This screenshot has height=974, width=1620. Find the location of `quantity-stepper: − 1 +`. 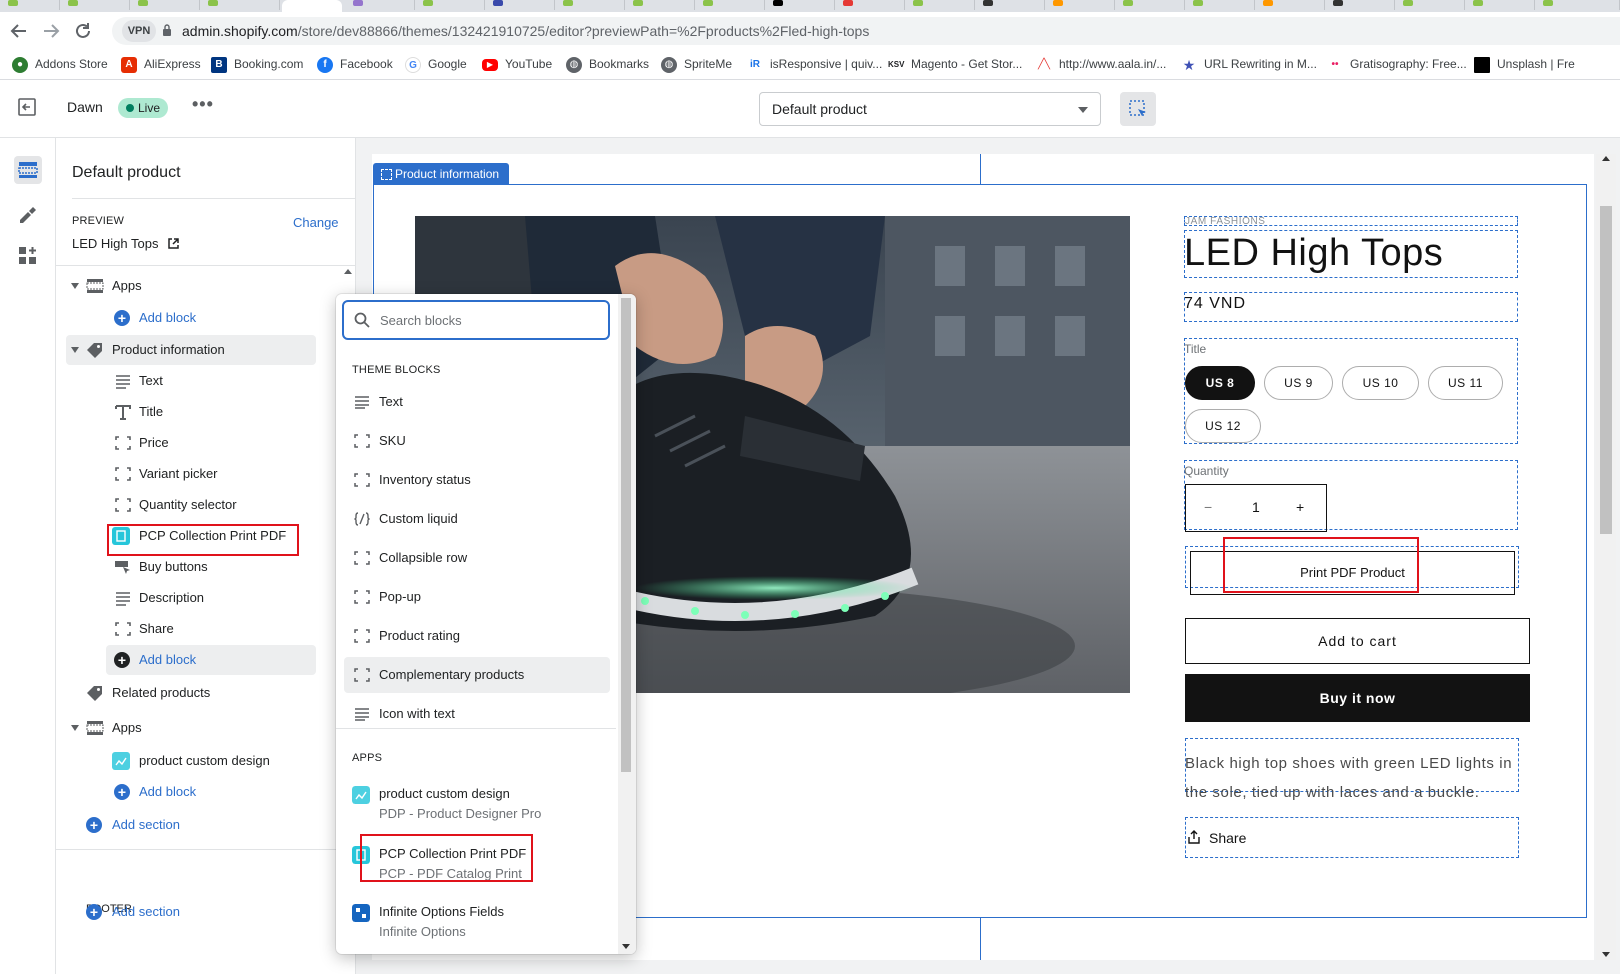

quantity-stepper: − 1 + is located at coordinates (1256, 508).